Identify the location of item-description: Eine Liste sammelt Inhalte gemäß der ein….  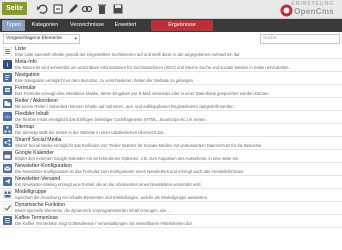
(128, 54).